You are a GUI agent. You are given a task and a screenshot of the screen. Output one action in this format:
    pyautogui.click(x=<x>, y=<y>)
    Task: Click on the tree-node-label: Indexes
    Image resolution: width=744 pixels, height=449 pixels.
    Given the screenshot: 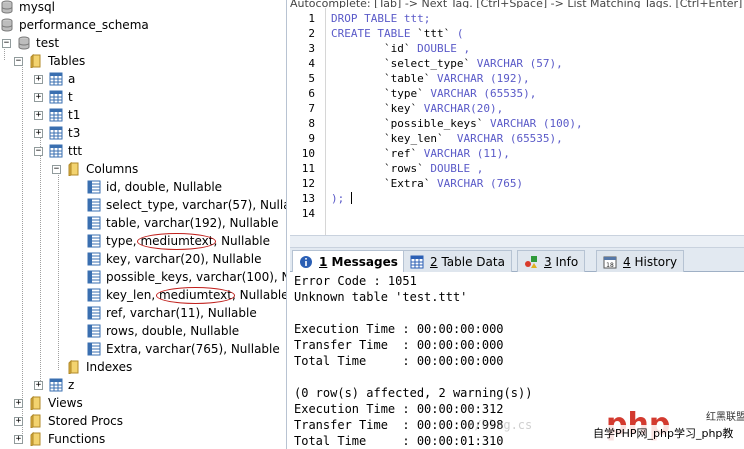 What is the action you would take?
    pyautogui.click(x=109, y=367)
    